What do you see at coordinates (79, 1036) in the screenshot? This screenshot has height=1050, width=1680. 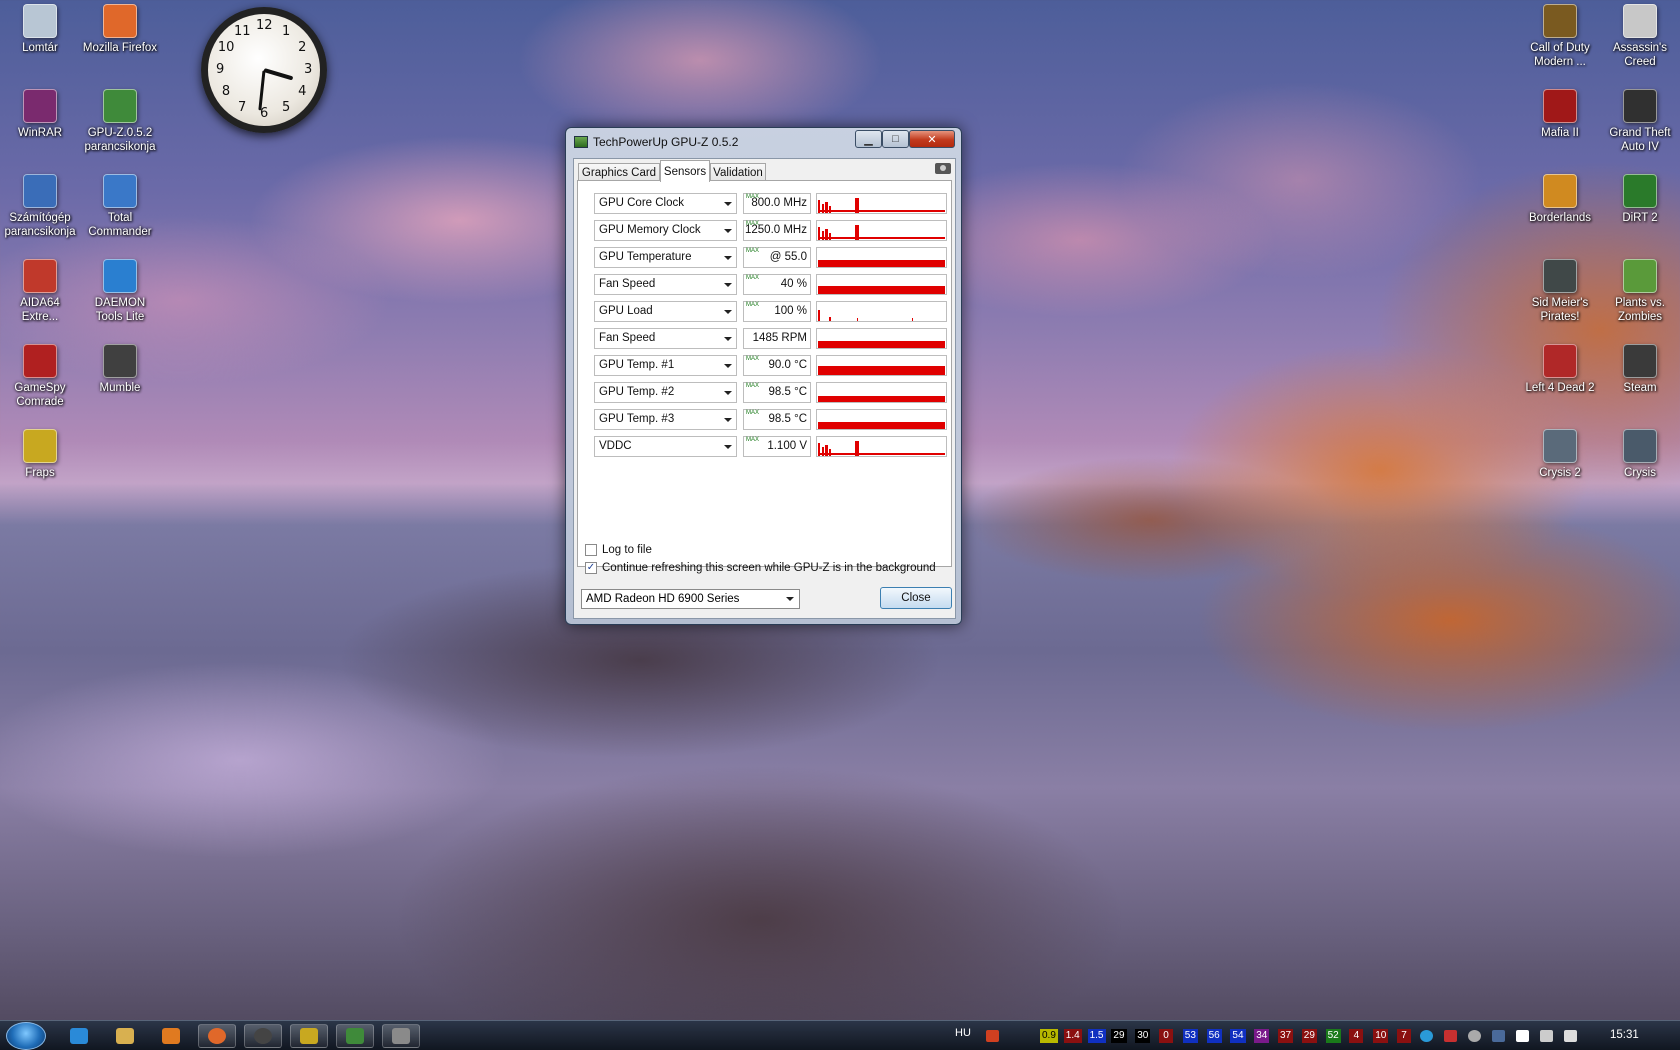 I see `taskbar-ie` at bounding box center [79, 1036].